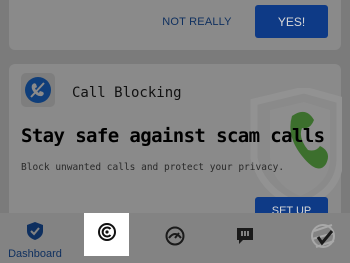 The width and height of the screenshot is (350, 263). I want to click on nav-item-brand, so click(322, 238).